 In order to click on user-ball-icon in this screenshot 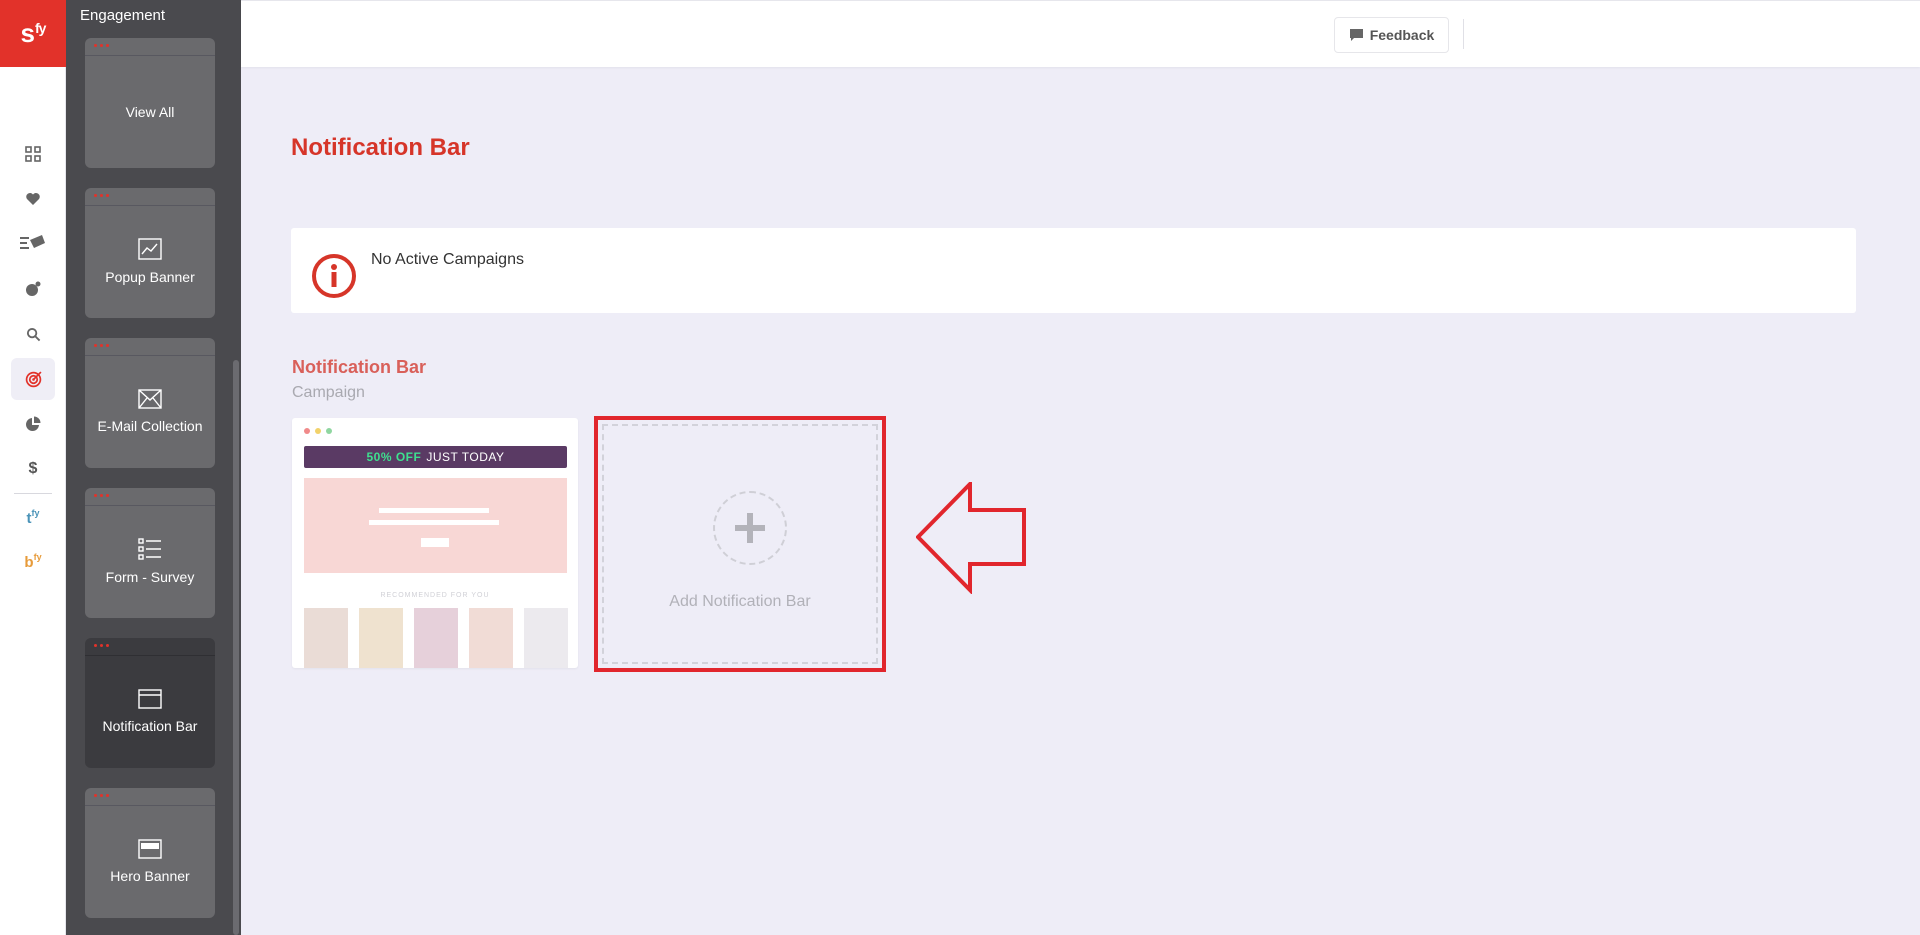, I will do `click(33, 289)`.